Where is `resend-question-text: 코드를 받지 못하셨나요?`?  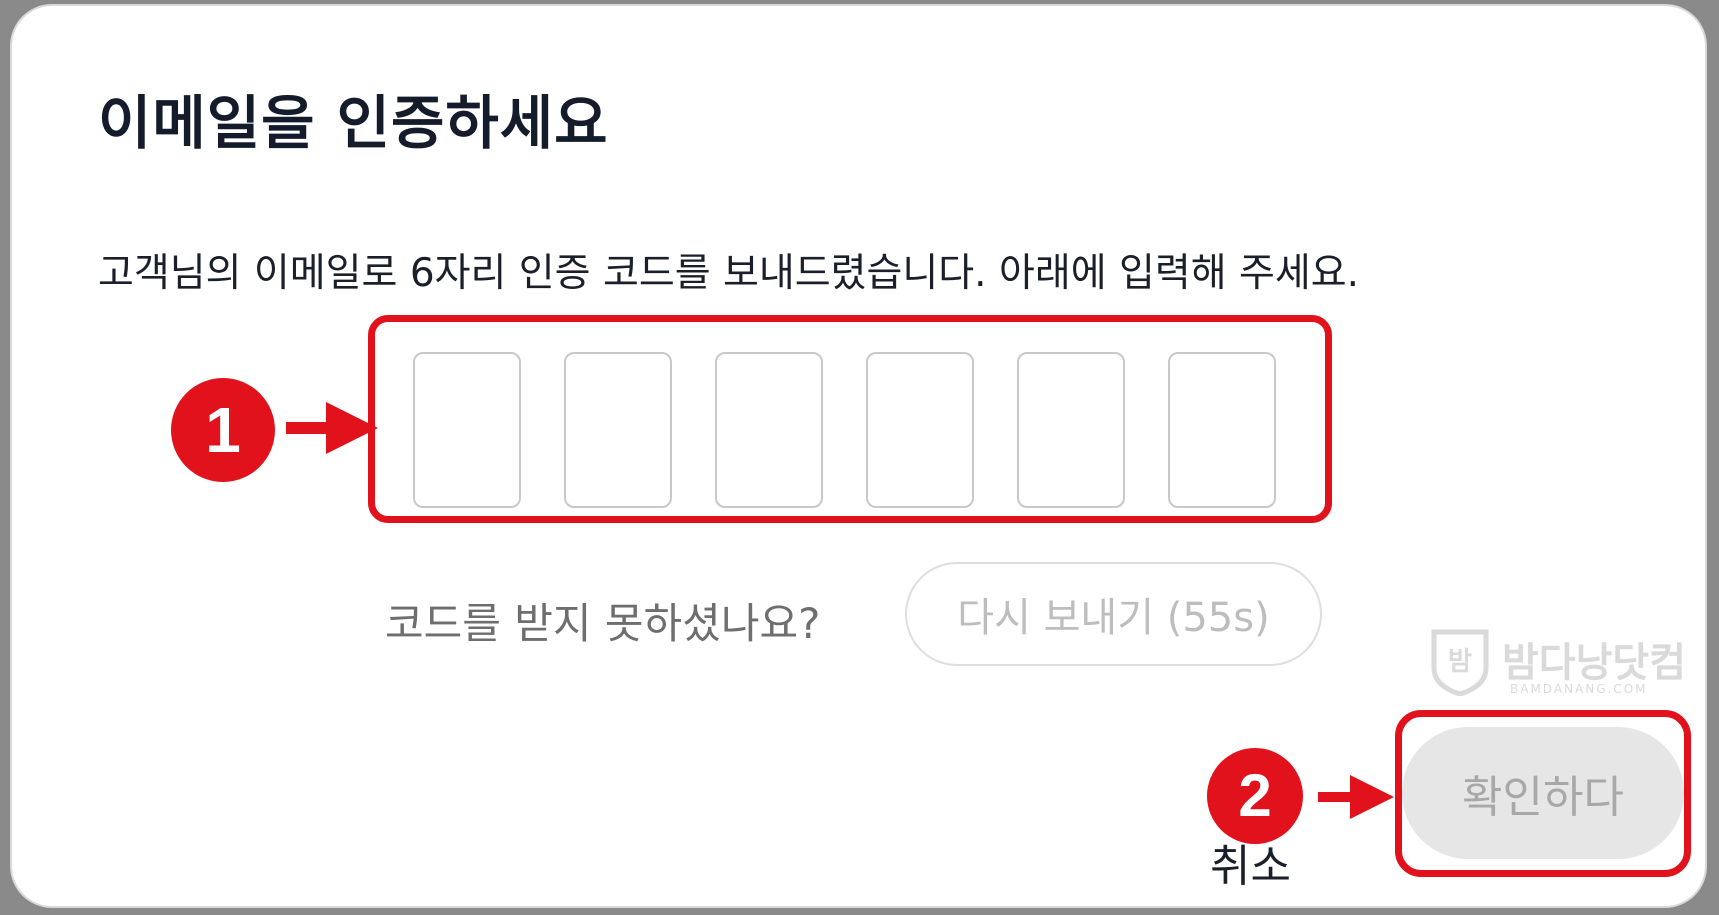 resend-question-text: 코드를 받지 못하셨나요? is located at coordinates (603, 623).